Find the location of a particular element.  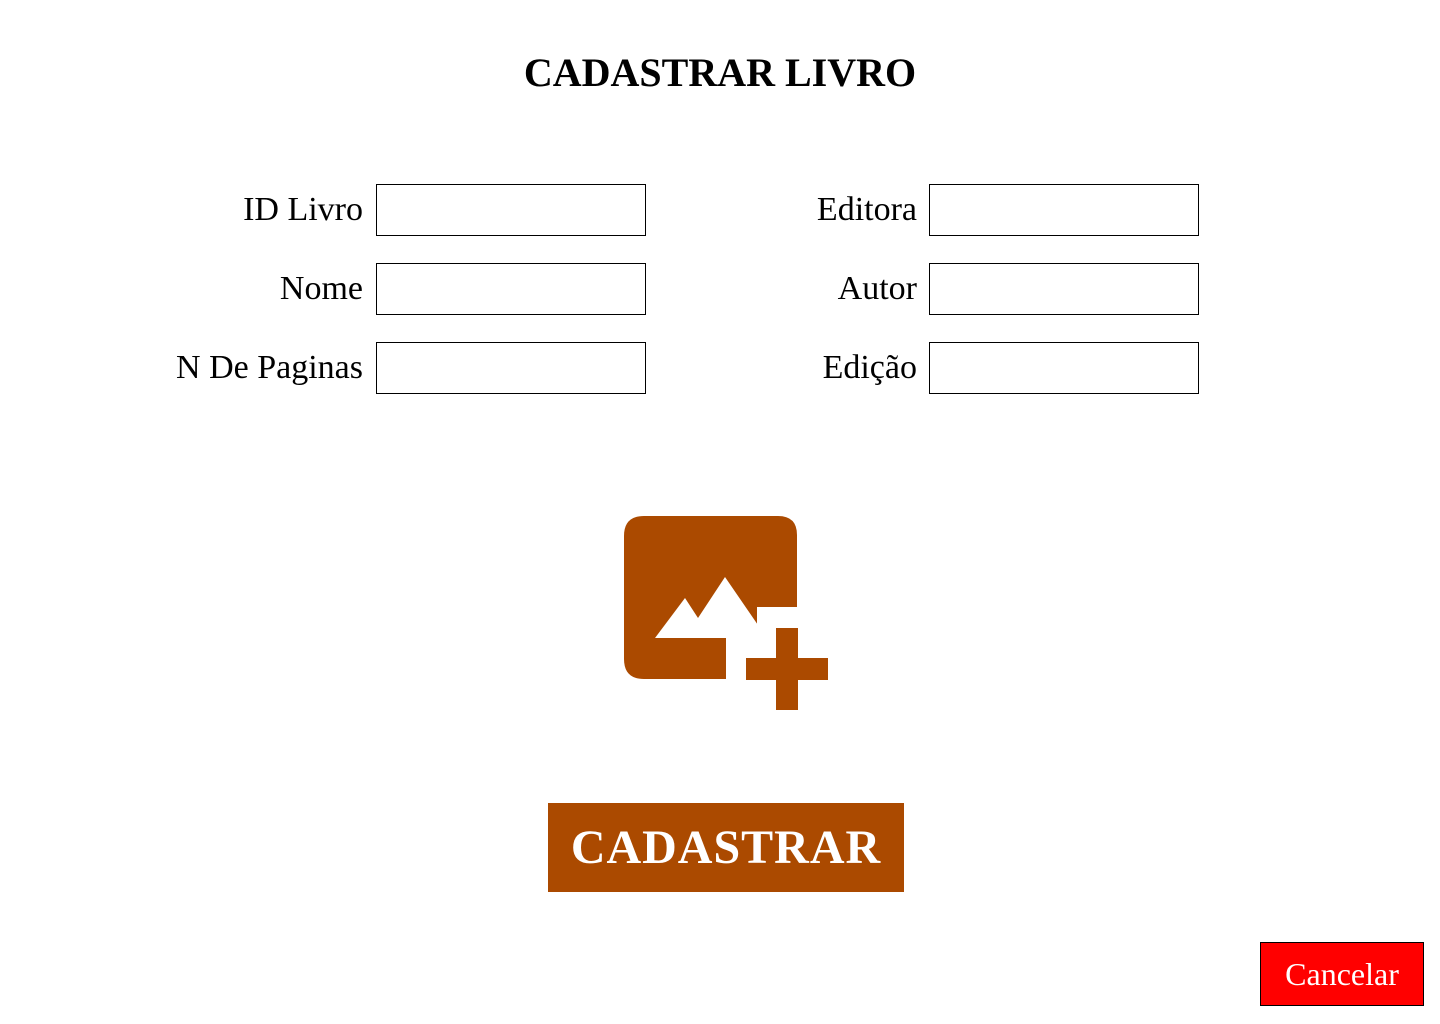

autor-input is located at coordinates (1064, 289).